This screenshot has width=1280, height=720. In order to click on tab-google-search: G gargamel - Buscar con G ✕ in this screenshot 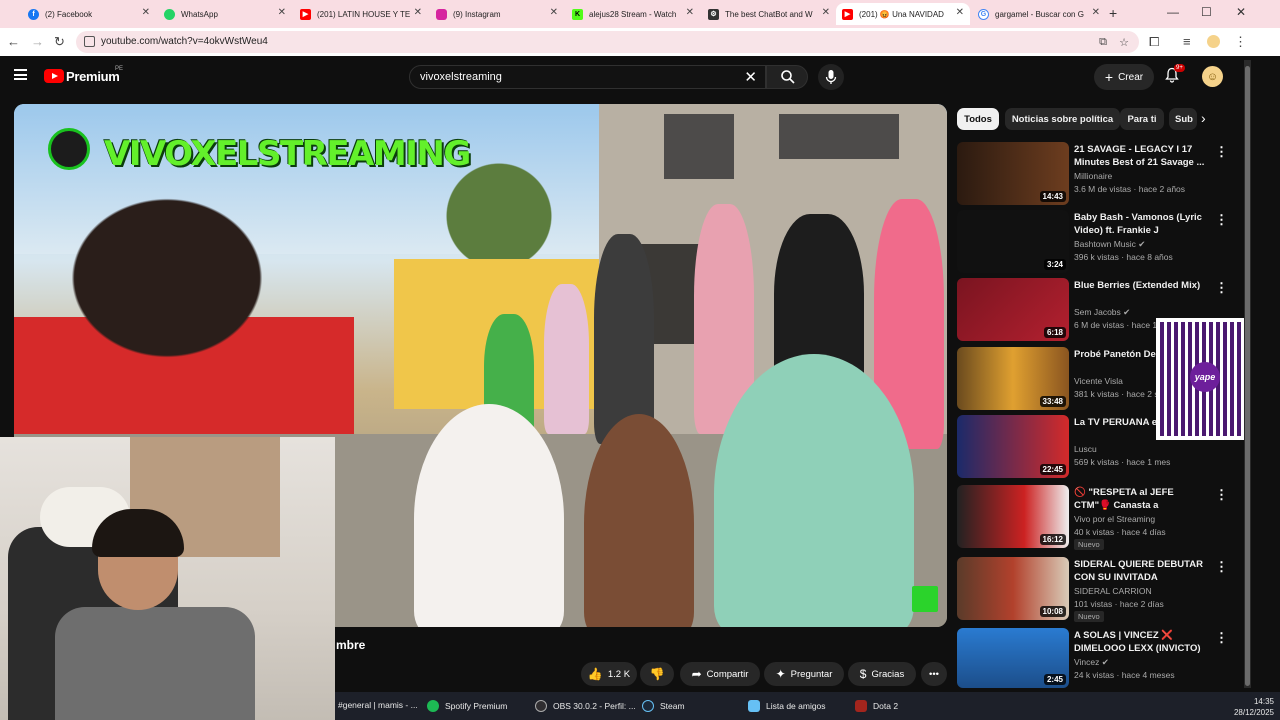, I will do `click(1039, 14)`.